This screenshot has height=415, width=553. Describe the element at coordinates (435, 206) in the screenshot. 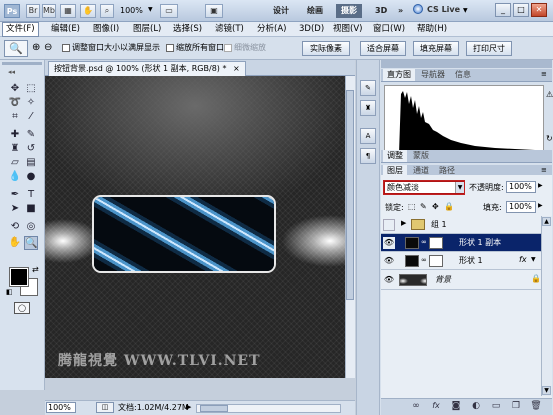

I see `lock-position-icon: ✥` at that location.